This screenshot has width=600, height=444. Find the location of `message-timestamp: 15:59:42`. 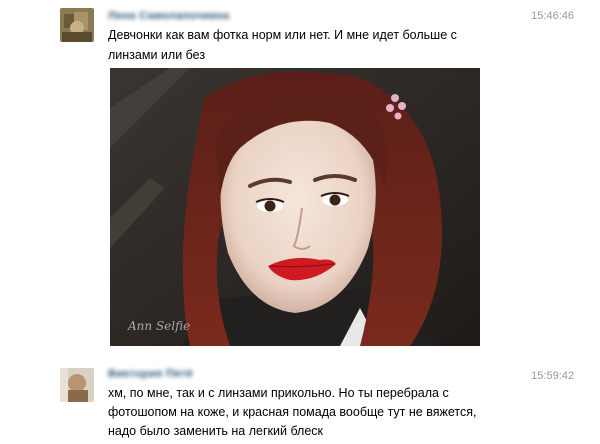

message-timestamp: 15:59:42 is located at coordinates (552, 376).